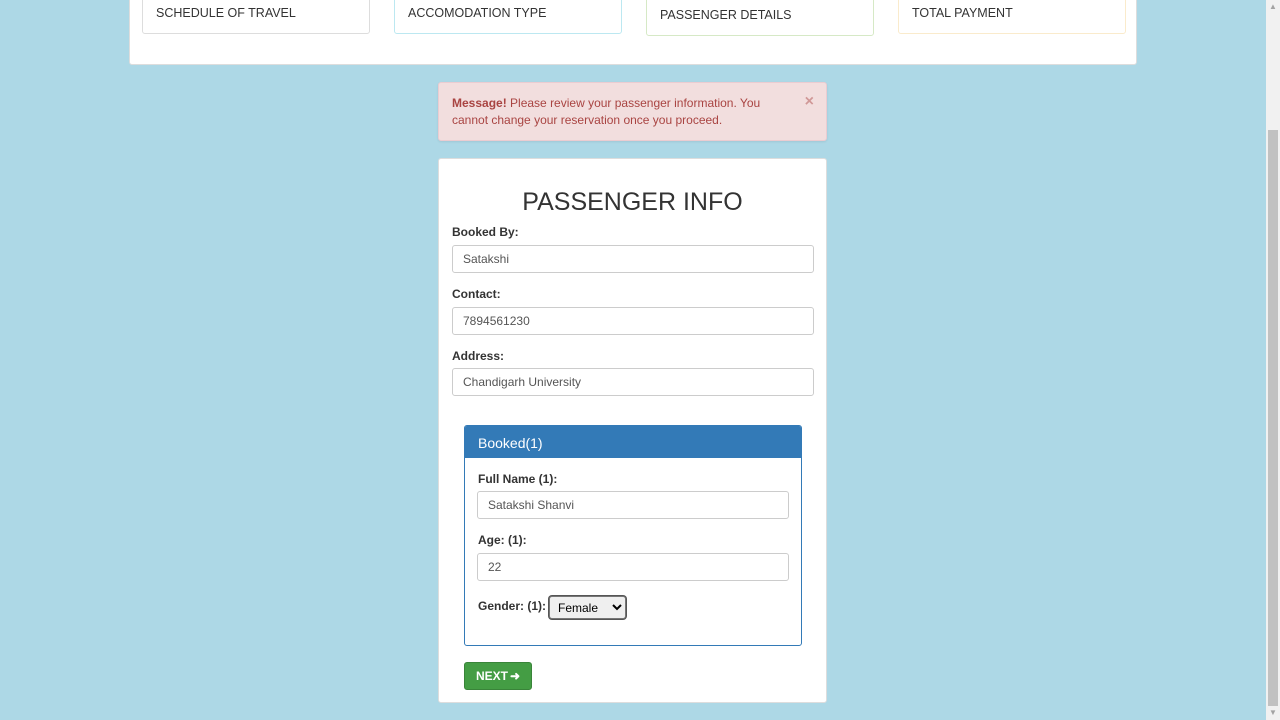  Describe the element at coordinates (226, 13) in the screenshot. I see `step-label: SCHEDULE OF TRAVEL` at that location.